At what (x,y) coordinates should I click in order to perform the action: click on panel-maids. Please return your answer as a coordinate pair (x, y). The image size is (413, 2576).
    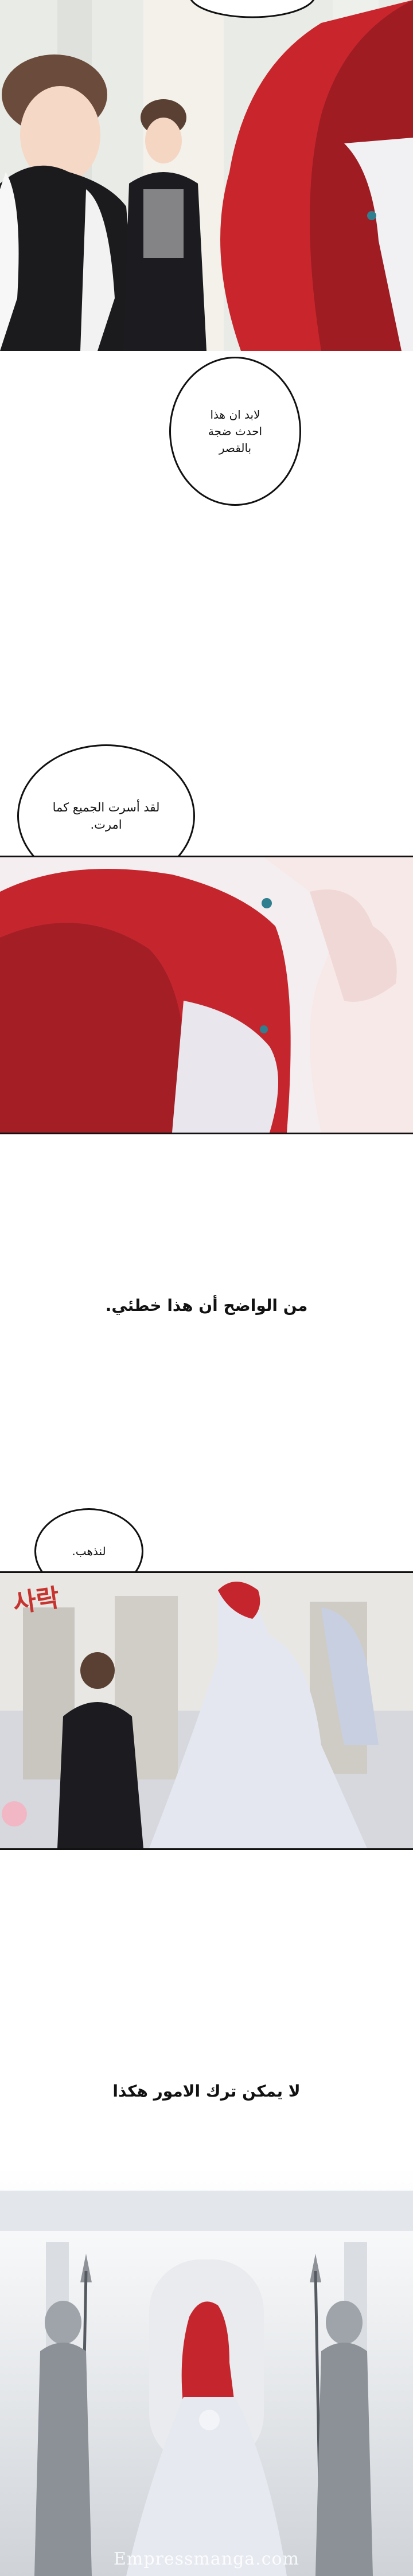
    Looking at the image, I should click on (206, 176).